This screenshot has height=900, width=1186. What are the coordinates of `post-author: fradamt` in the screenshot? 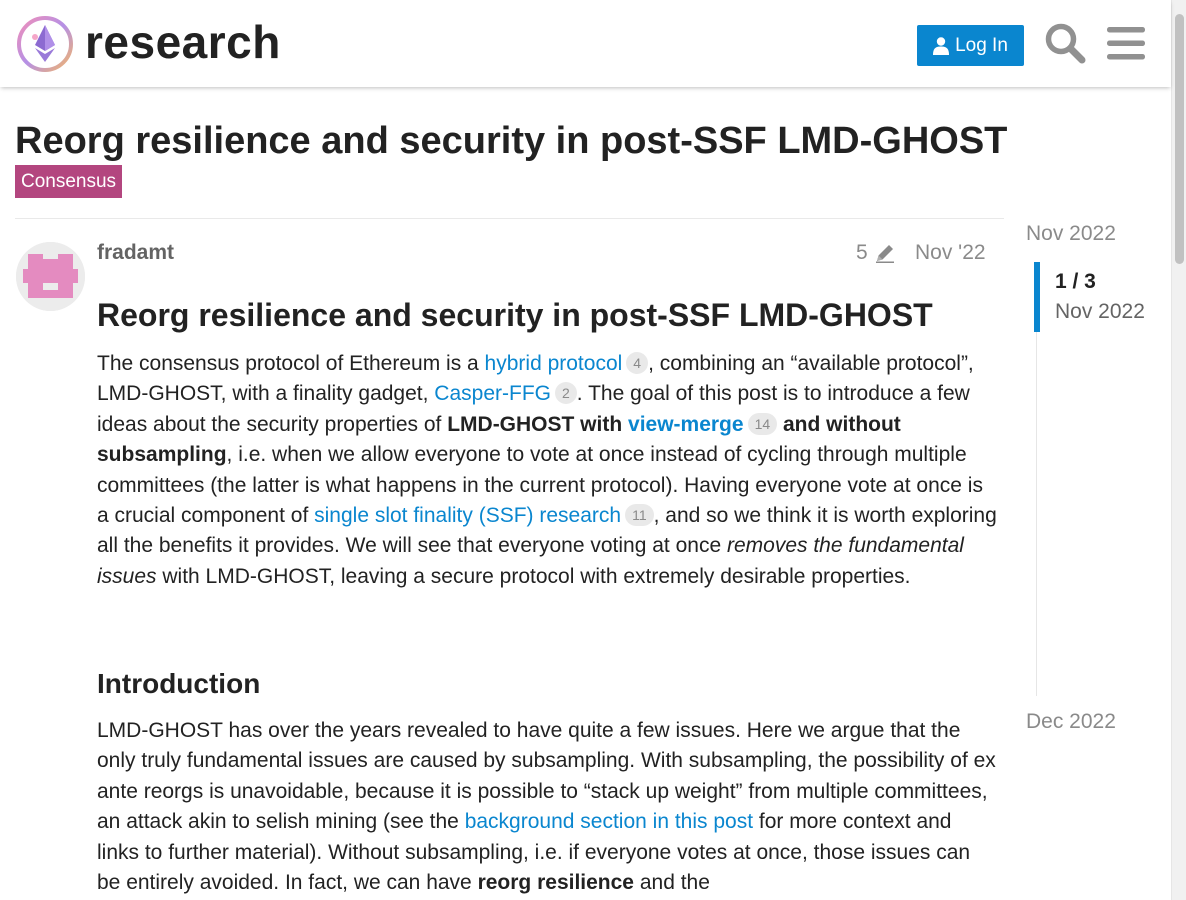 It's located at (135, 253).